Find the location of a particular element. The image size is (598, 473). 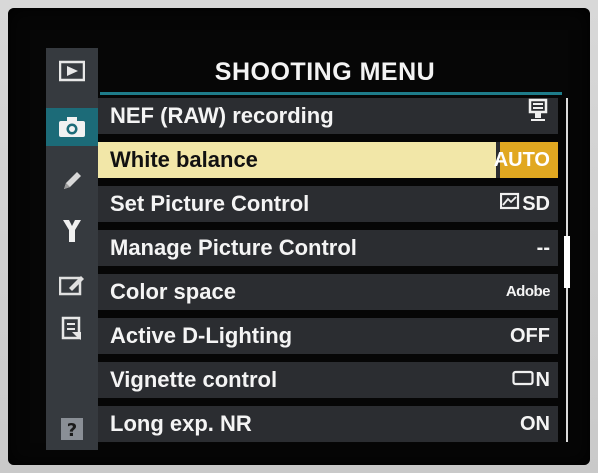

title-divider is located at coordinates (331, 93).